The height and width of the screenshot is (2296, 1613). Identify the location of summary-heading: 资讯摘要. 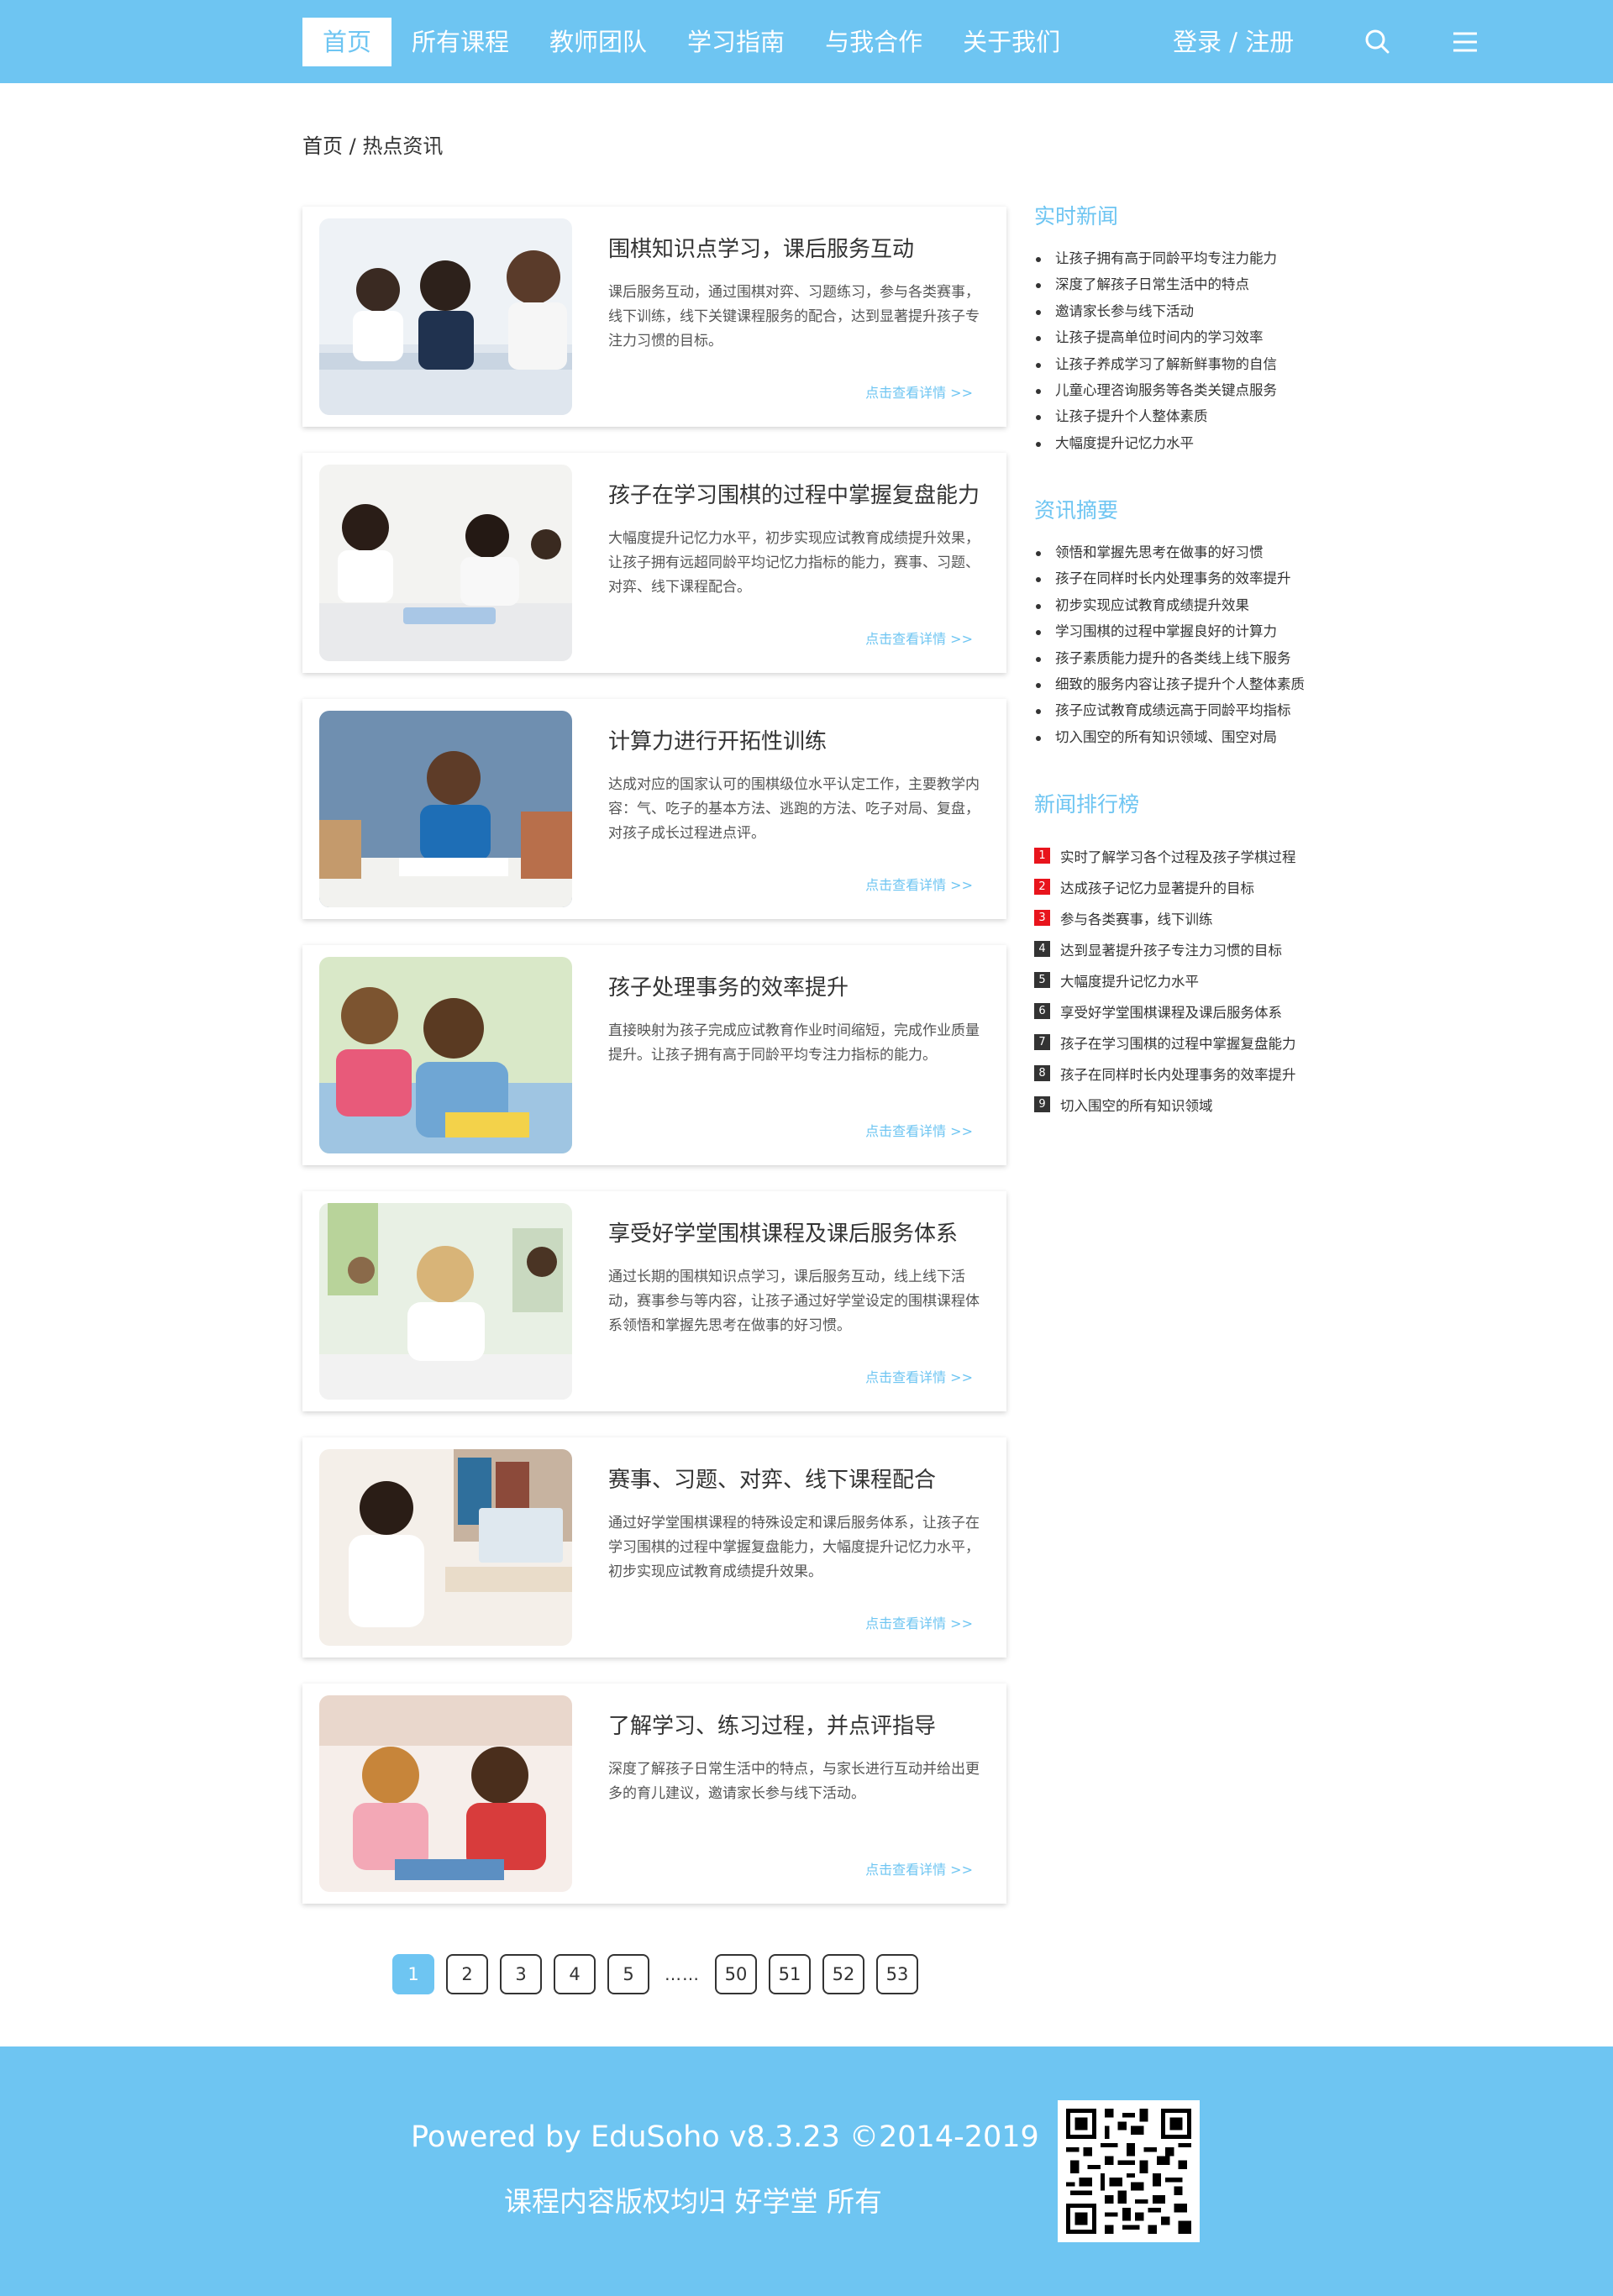
(1076, 510).